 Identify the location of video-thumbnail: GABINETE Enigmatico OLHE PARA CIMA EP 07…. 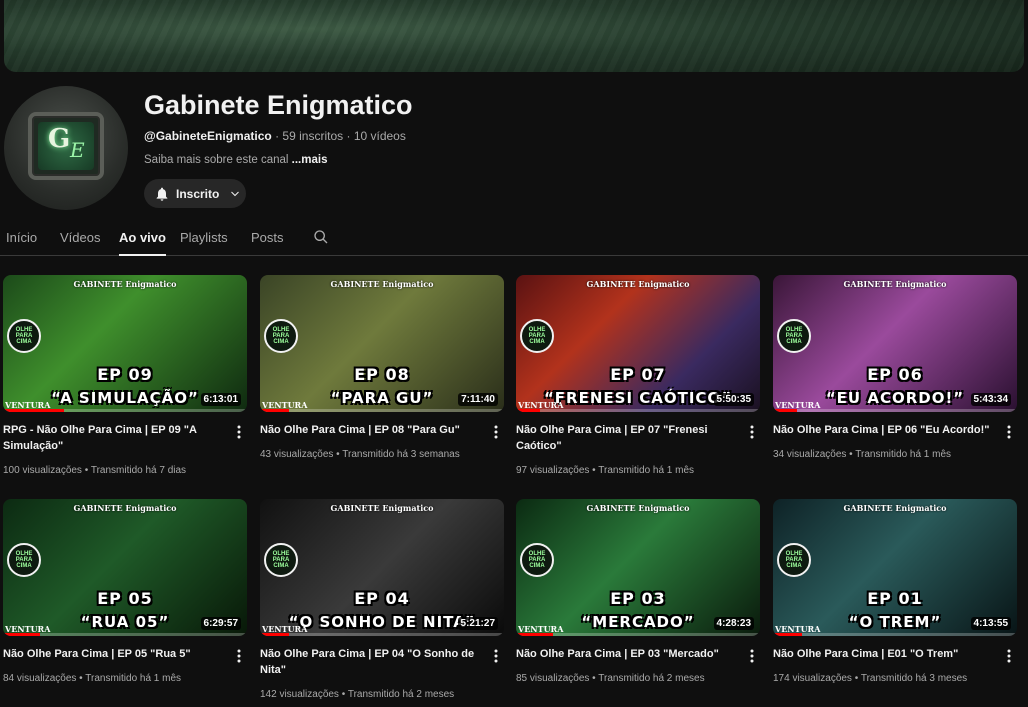
(638, 343).